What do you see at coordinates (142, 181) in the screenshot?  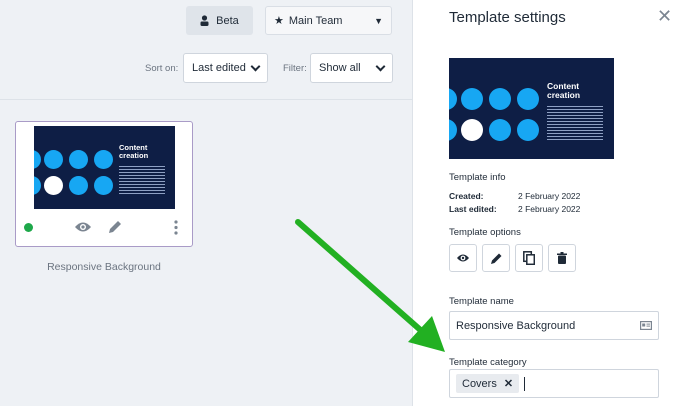 I see `thumb-text-lines` at bounding box center [142, 181].